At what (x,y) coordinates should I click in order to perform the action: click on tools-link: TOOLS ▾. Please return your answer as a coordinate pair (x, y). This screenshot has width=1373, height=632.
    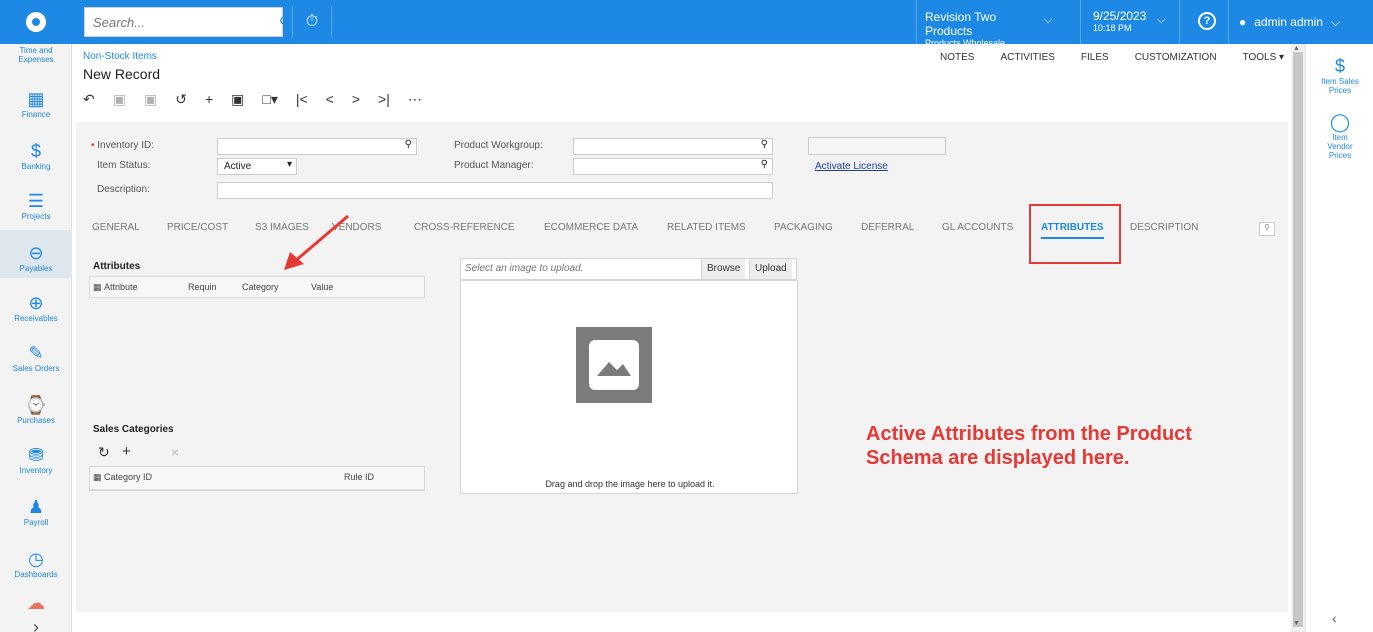
    Looking at the image, I should click on (1264, 57).